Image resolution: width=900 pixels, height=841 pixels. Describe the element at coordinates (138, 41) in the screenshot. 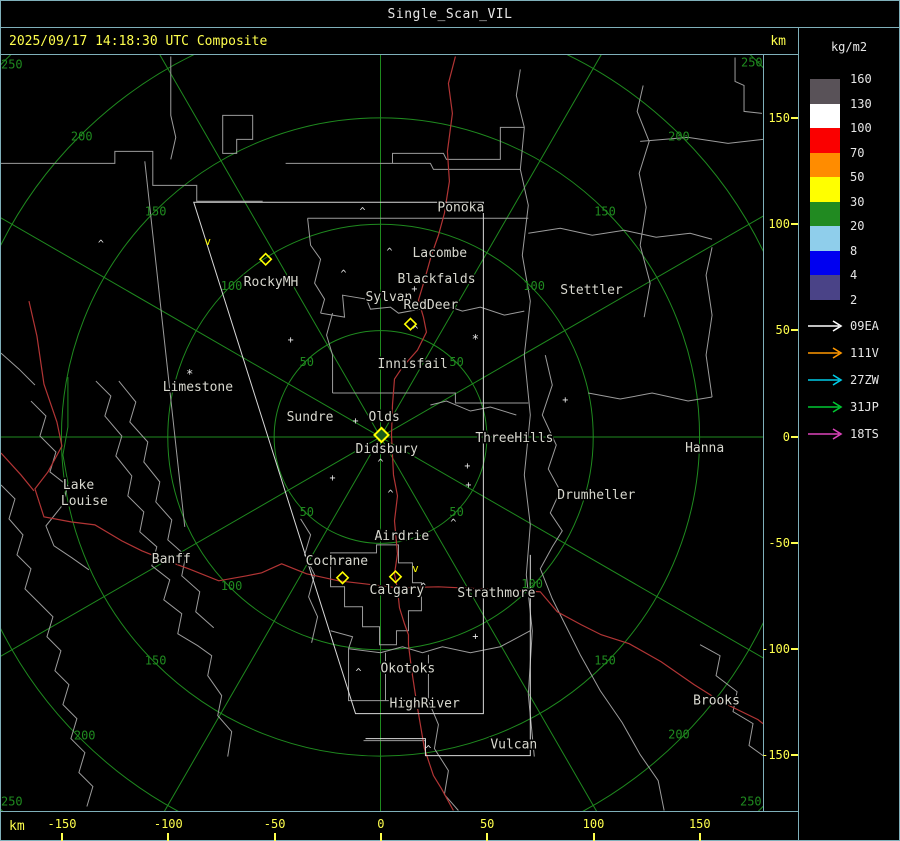

I see `scan-timestamp: 2025/09/17 14:18:30 UTC Composite` at that location.